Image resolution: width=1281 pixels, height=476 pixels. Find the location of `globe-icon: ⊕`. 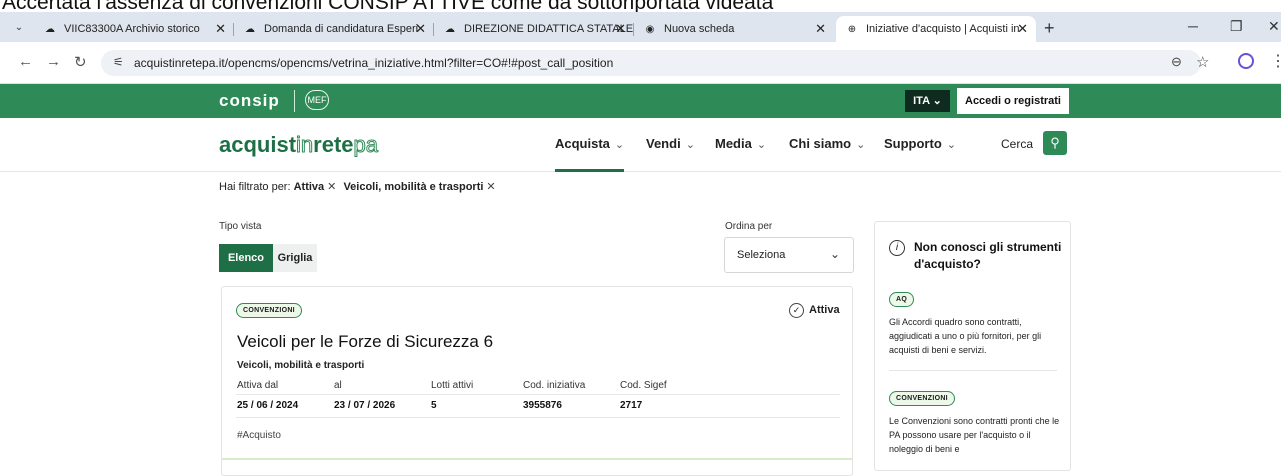

globe-icon: ⊕ is located at coordinates (852, 29).